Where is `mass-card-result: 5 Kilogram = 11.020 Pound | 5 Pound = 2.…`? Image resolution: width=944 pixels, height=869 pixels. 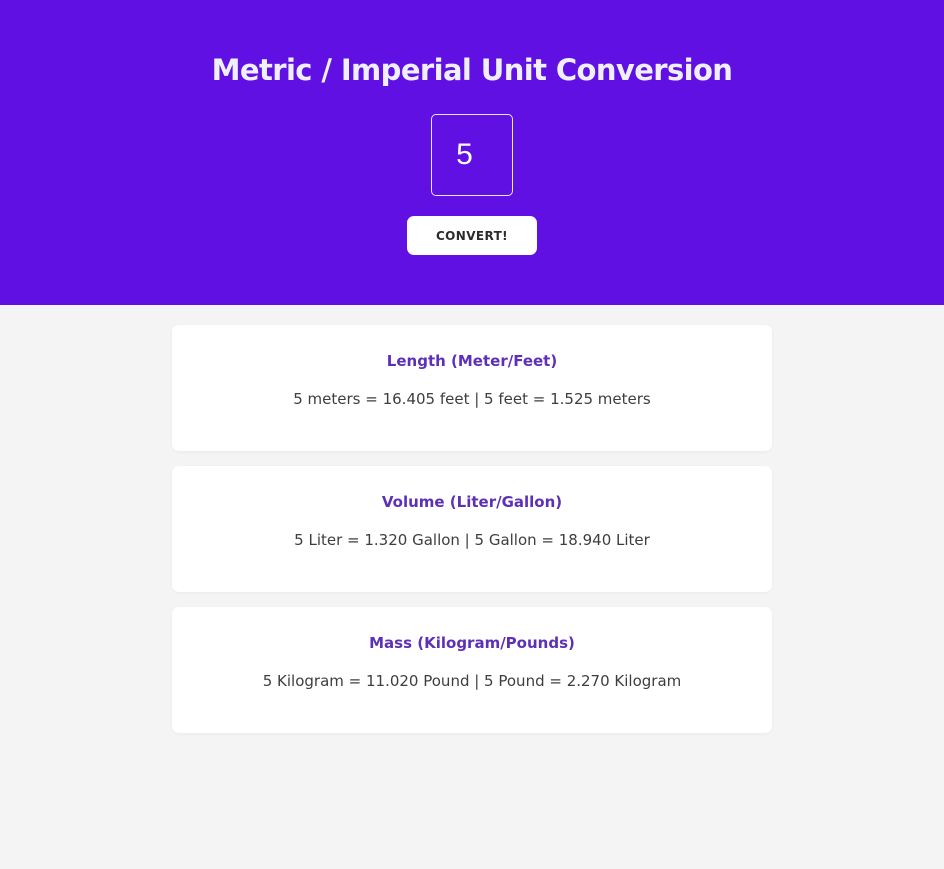 mass-card-result: 5 Kilogram = 11.020 Pound | 5 Pound = 2.… is located at coordinates (472, 681).